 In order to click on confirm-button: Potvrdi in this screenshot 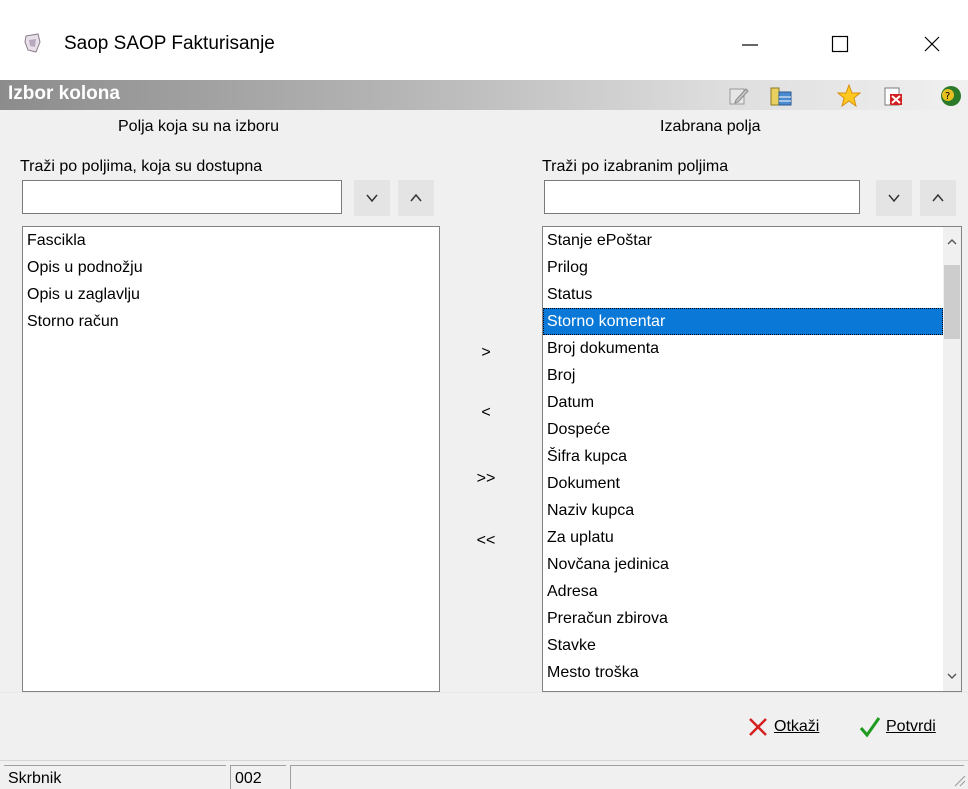, I will do `click(897, 727)`.